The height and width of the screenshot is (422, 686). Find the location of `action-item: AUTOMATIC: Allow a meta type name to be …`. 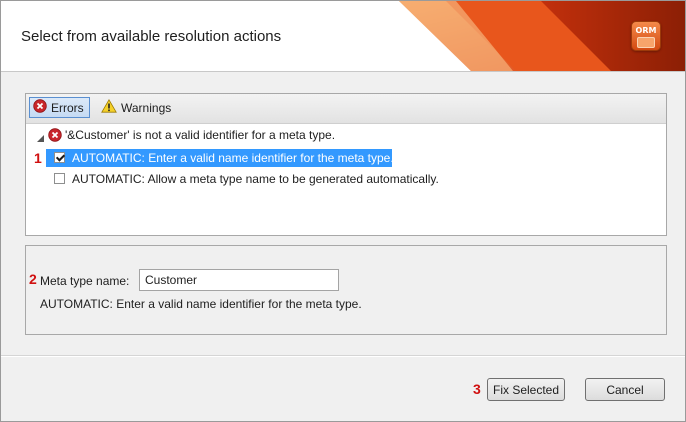

action-item: AUTOMATIC: Allow a meta type name to be … is located at coordinates (253, 179).